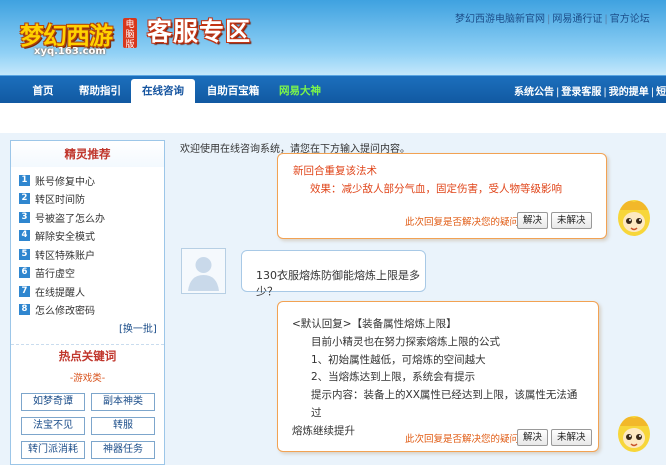  I want to click on item-number: 1, so click(24, 180).